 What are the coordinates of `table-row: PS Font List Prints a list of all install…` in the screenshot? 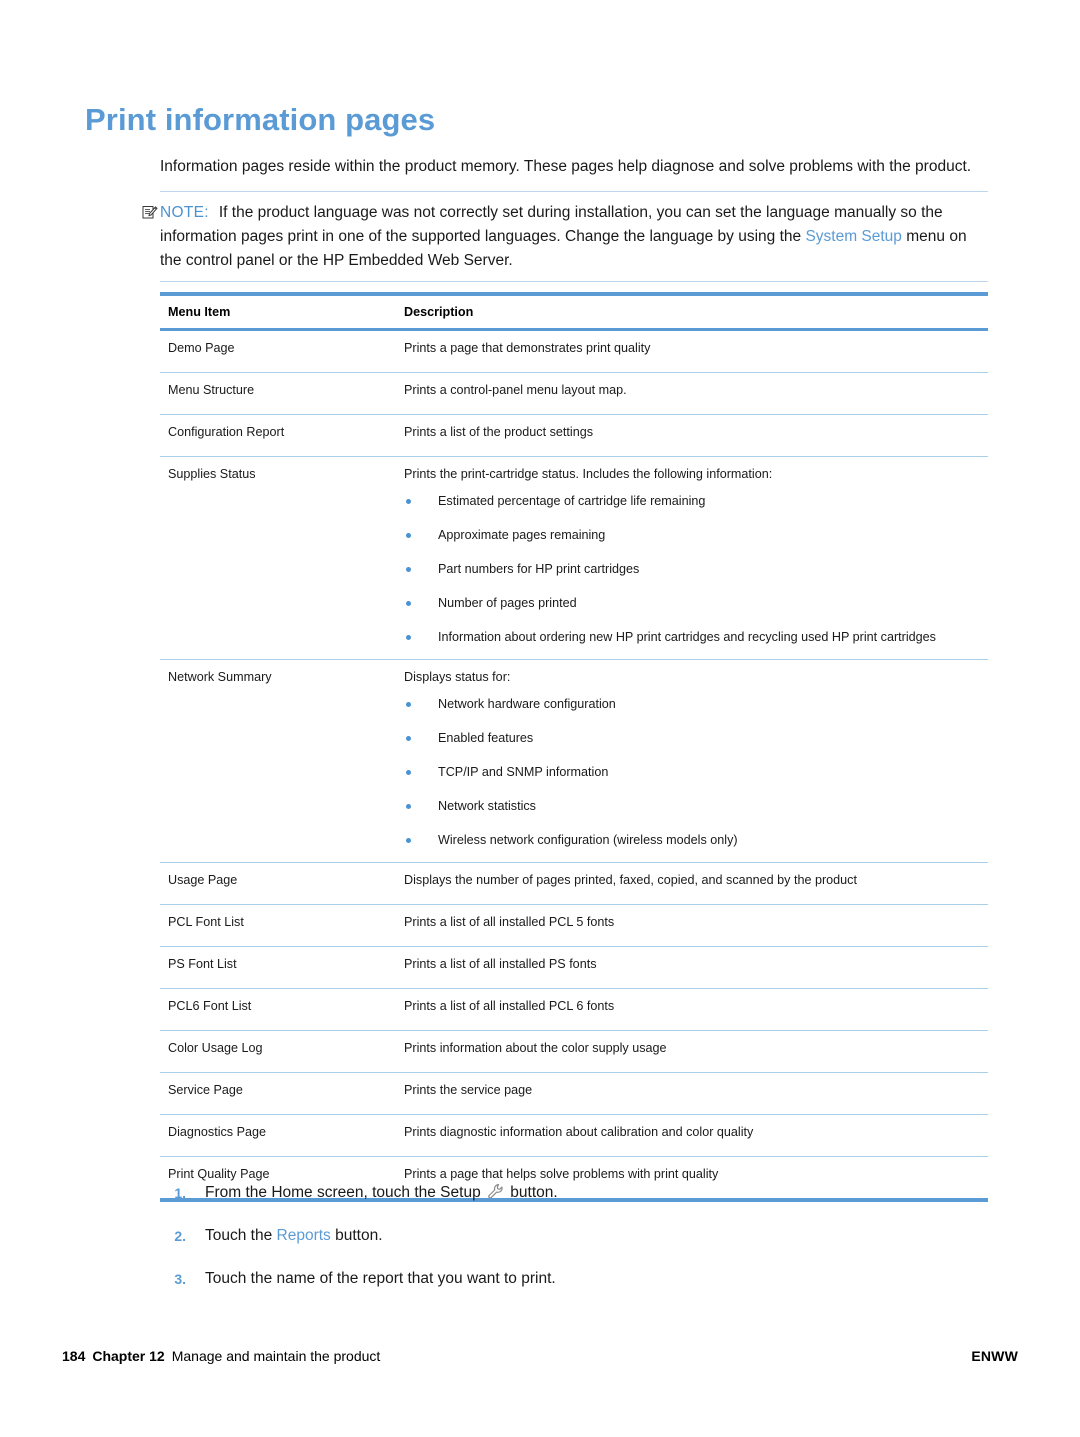 It's located at (574, 967).